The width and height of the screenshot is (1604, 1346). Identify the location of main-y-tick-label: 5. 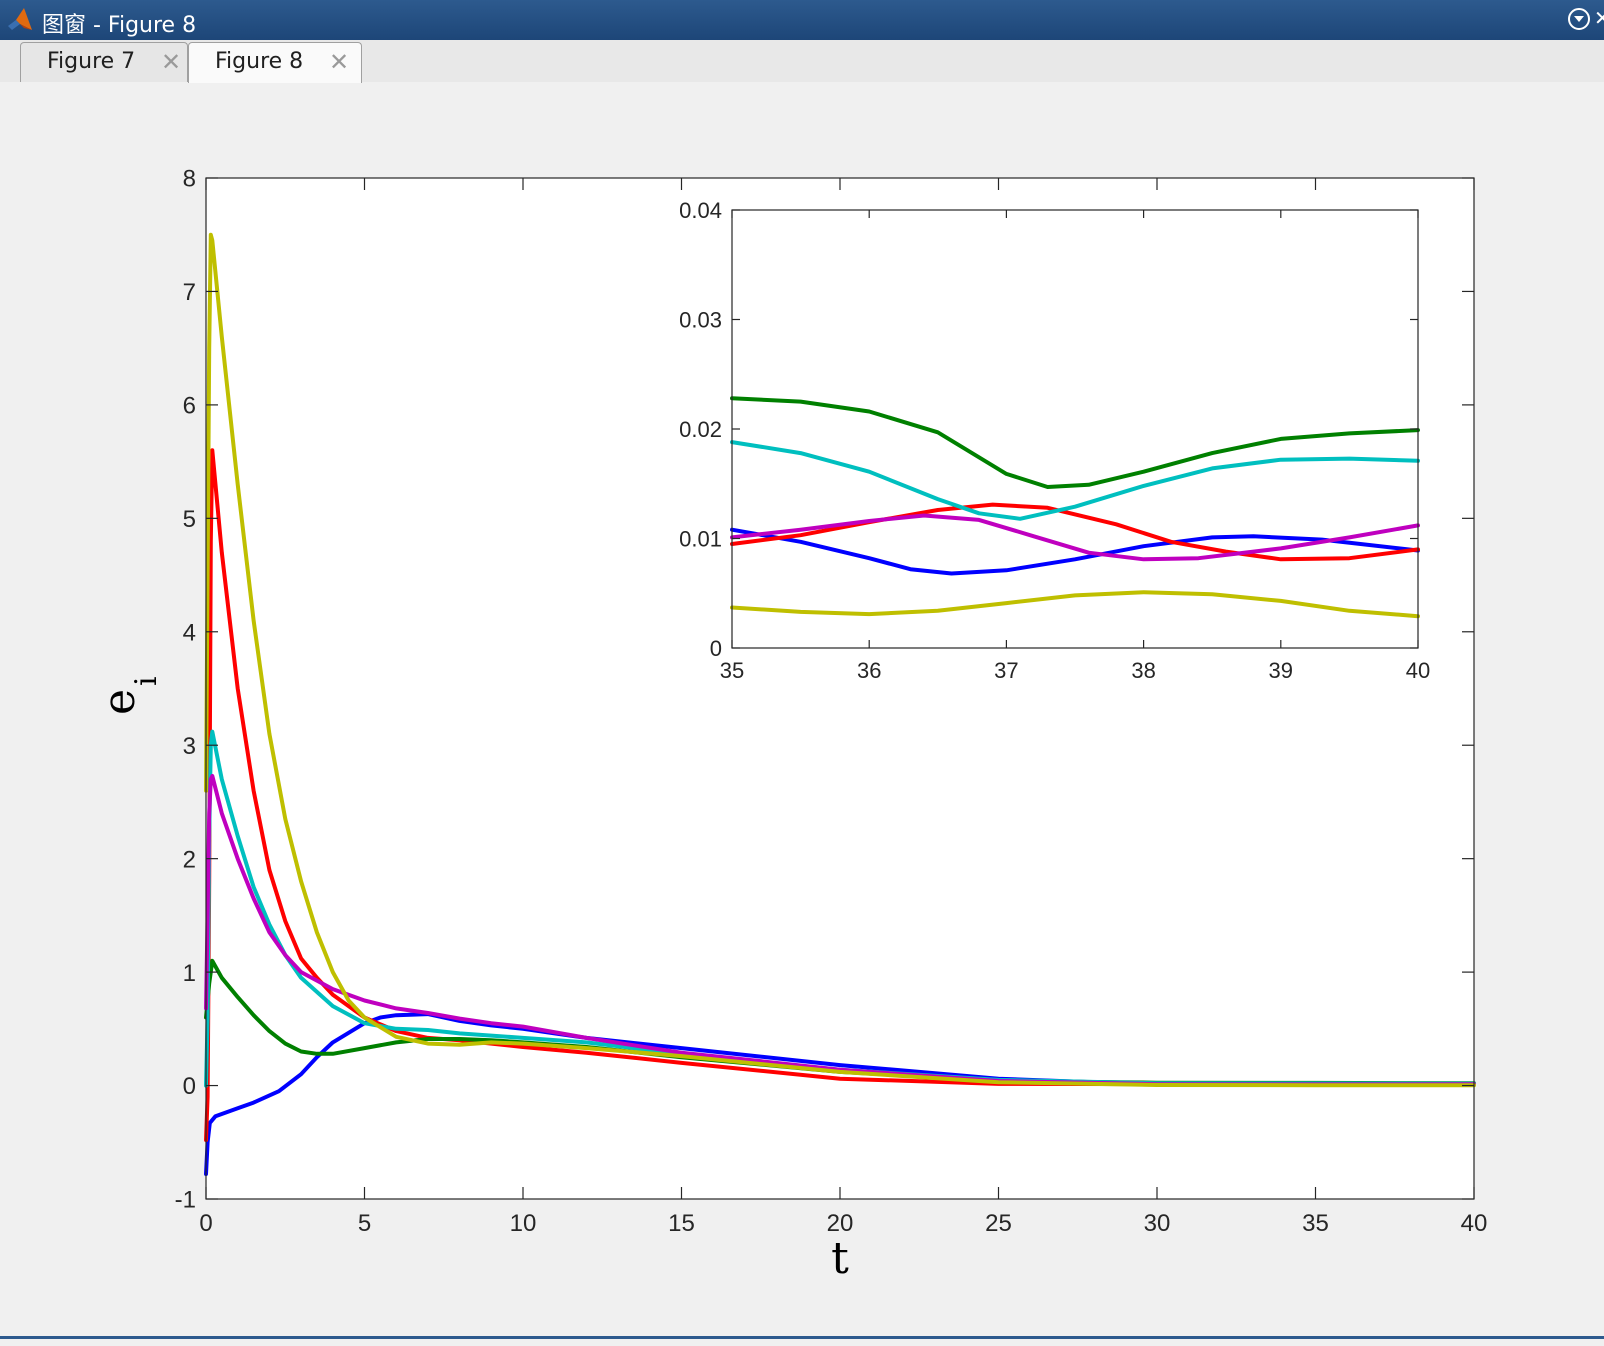
(189, 519).